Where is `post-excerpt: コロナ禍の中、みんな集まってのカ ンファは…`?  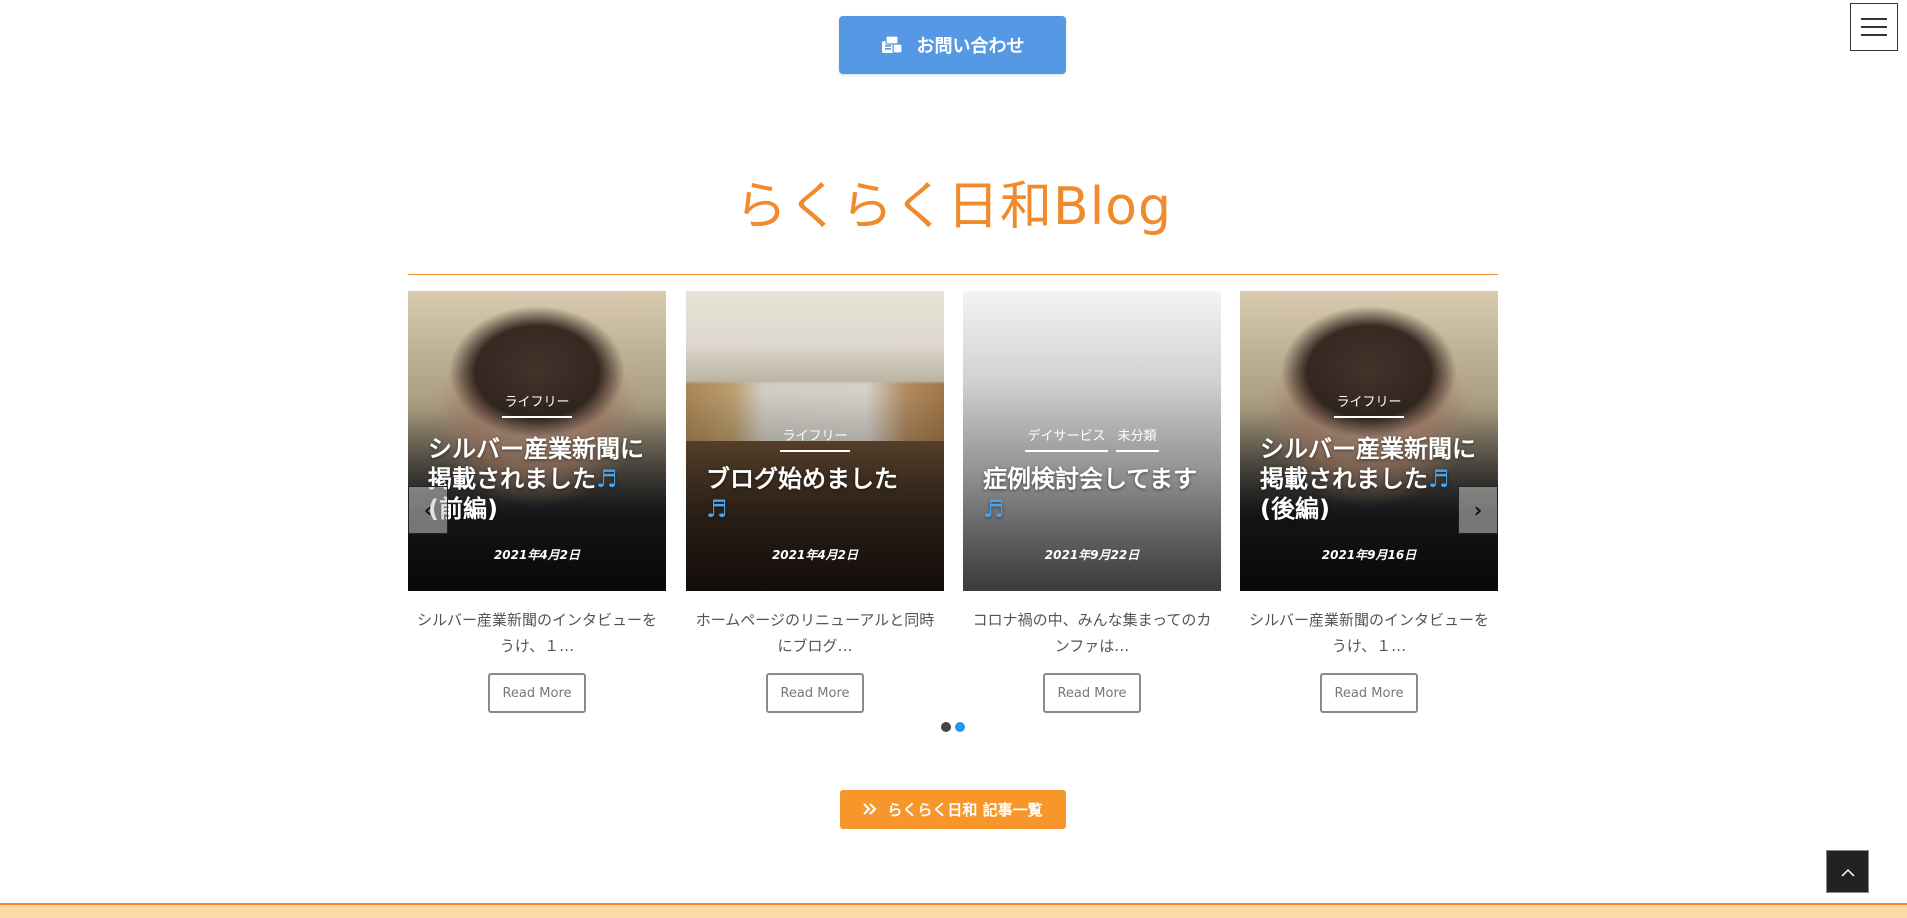 post-excerpt: コロナ禍の中、みんな集まってのカ ンファは… is located at coordinates (1092, 633).